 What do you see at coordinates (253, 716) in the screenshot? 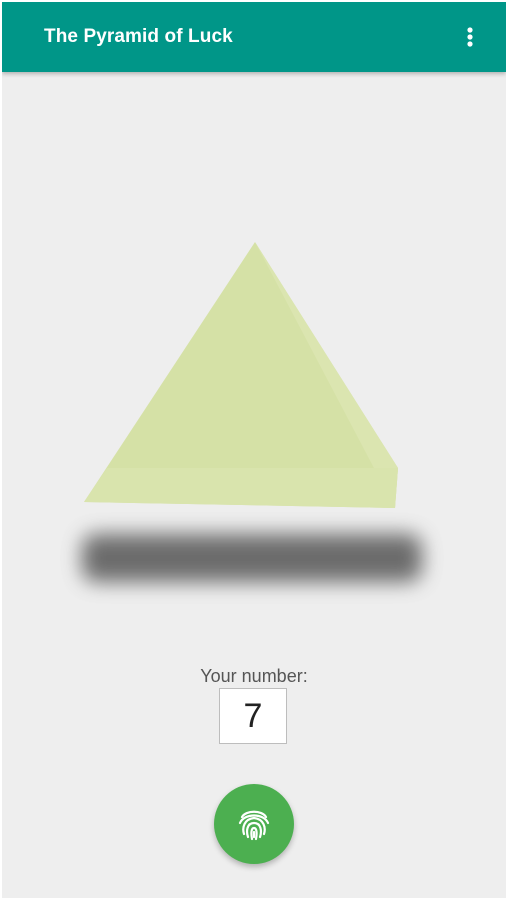
I see `number-input` at bounding box center [253, 716].